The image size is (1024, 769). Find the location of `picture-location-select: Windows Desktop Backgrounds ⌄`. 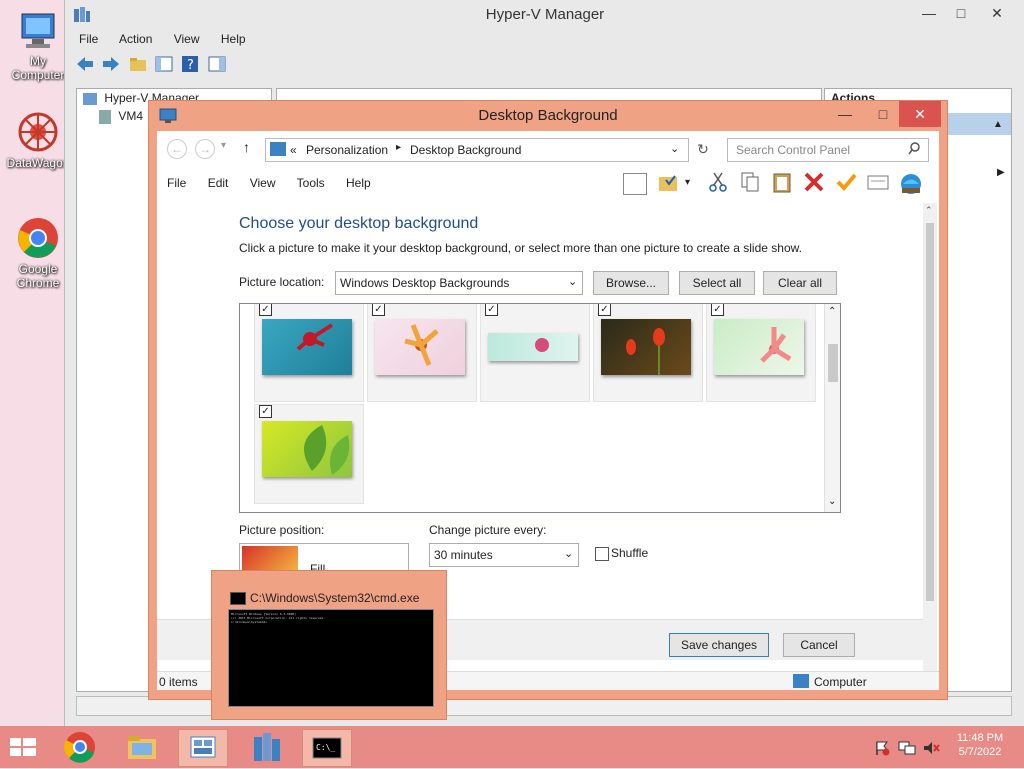

picture-location-select: Windows Desktop Backgrounds ⌄ is located at coordinates (459, 283).